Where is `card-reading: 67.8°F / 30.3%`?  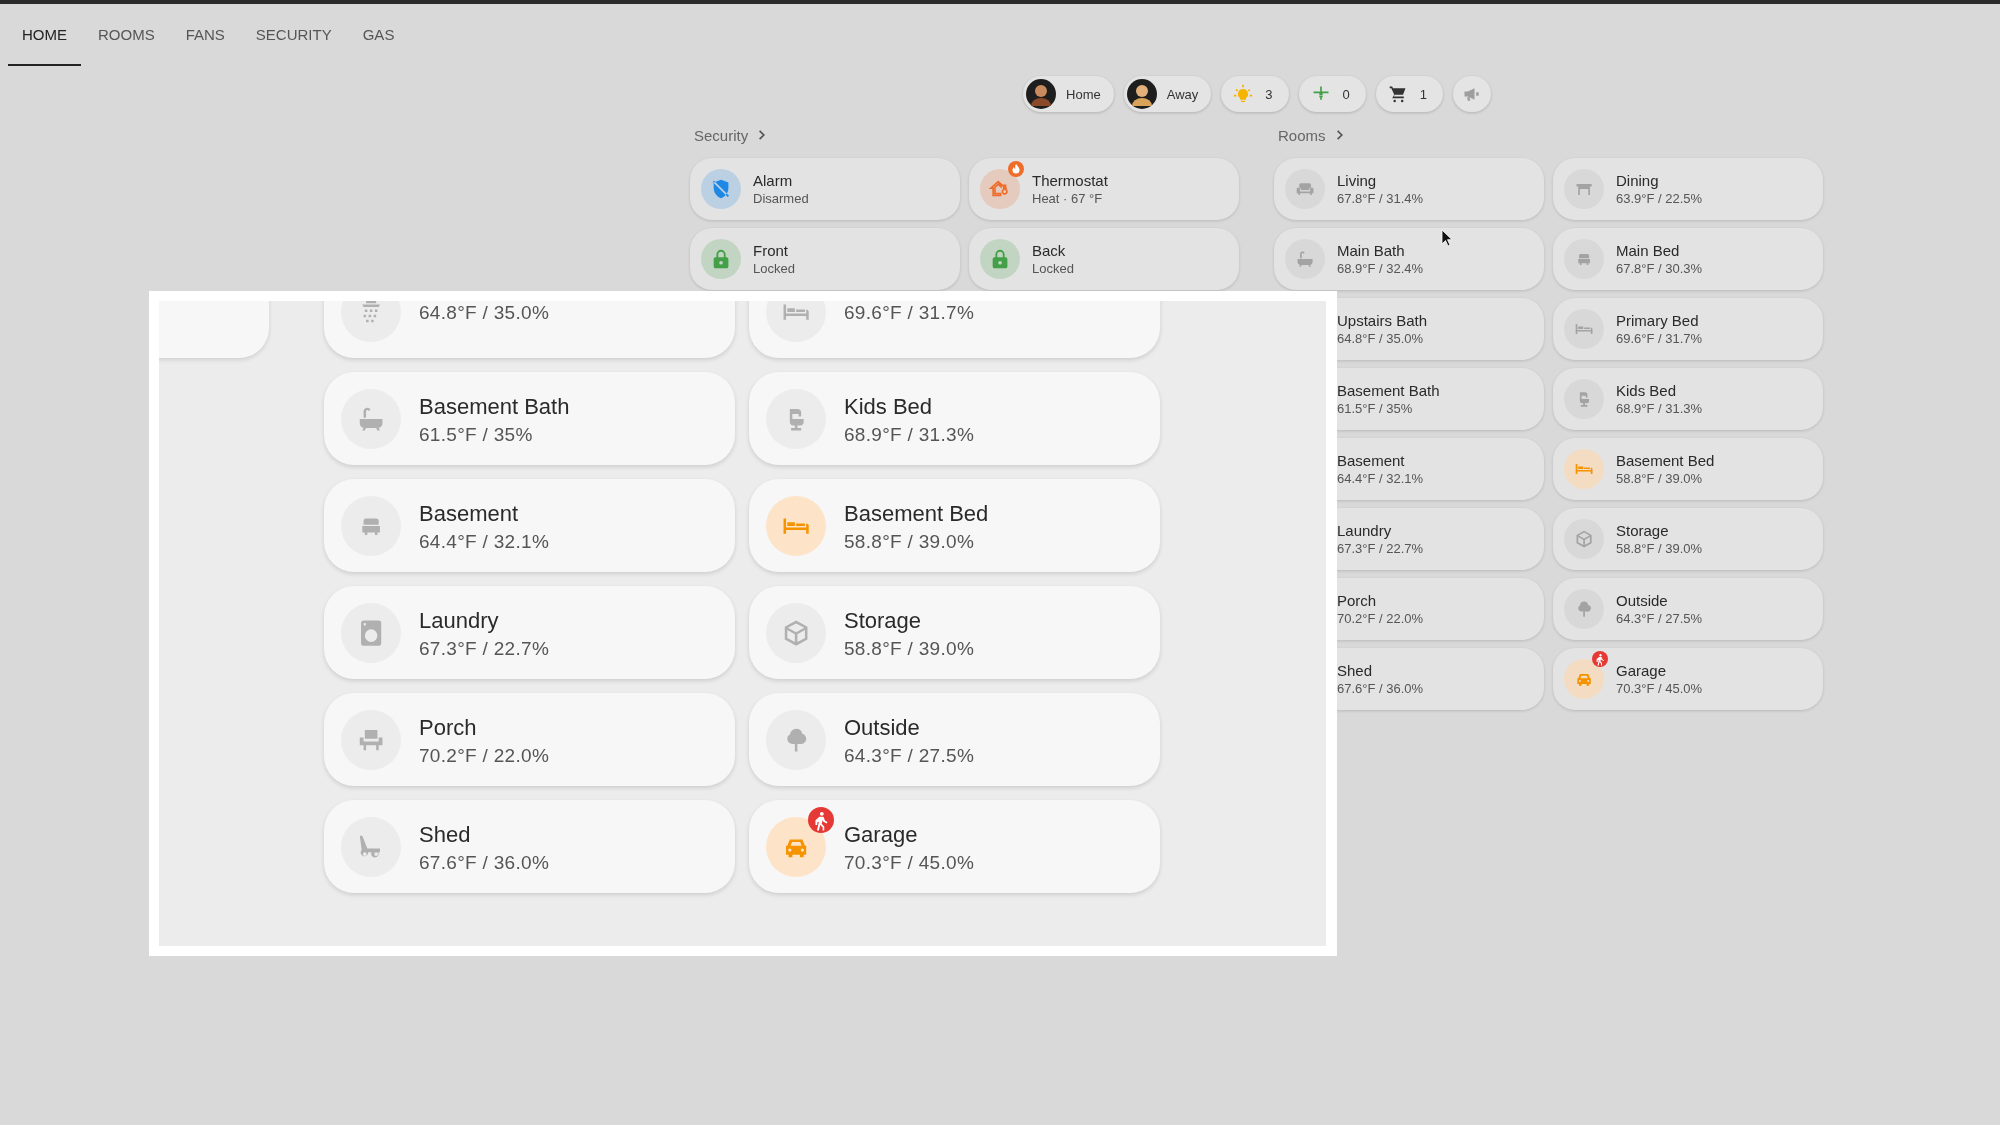
card-reading: 67.8°F / 30.3% is located at coordinates (1659, 268).